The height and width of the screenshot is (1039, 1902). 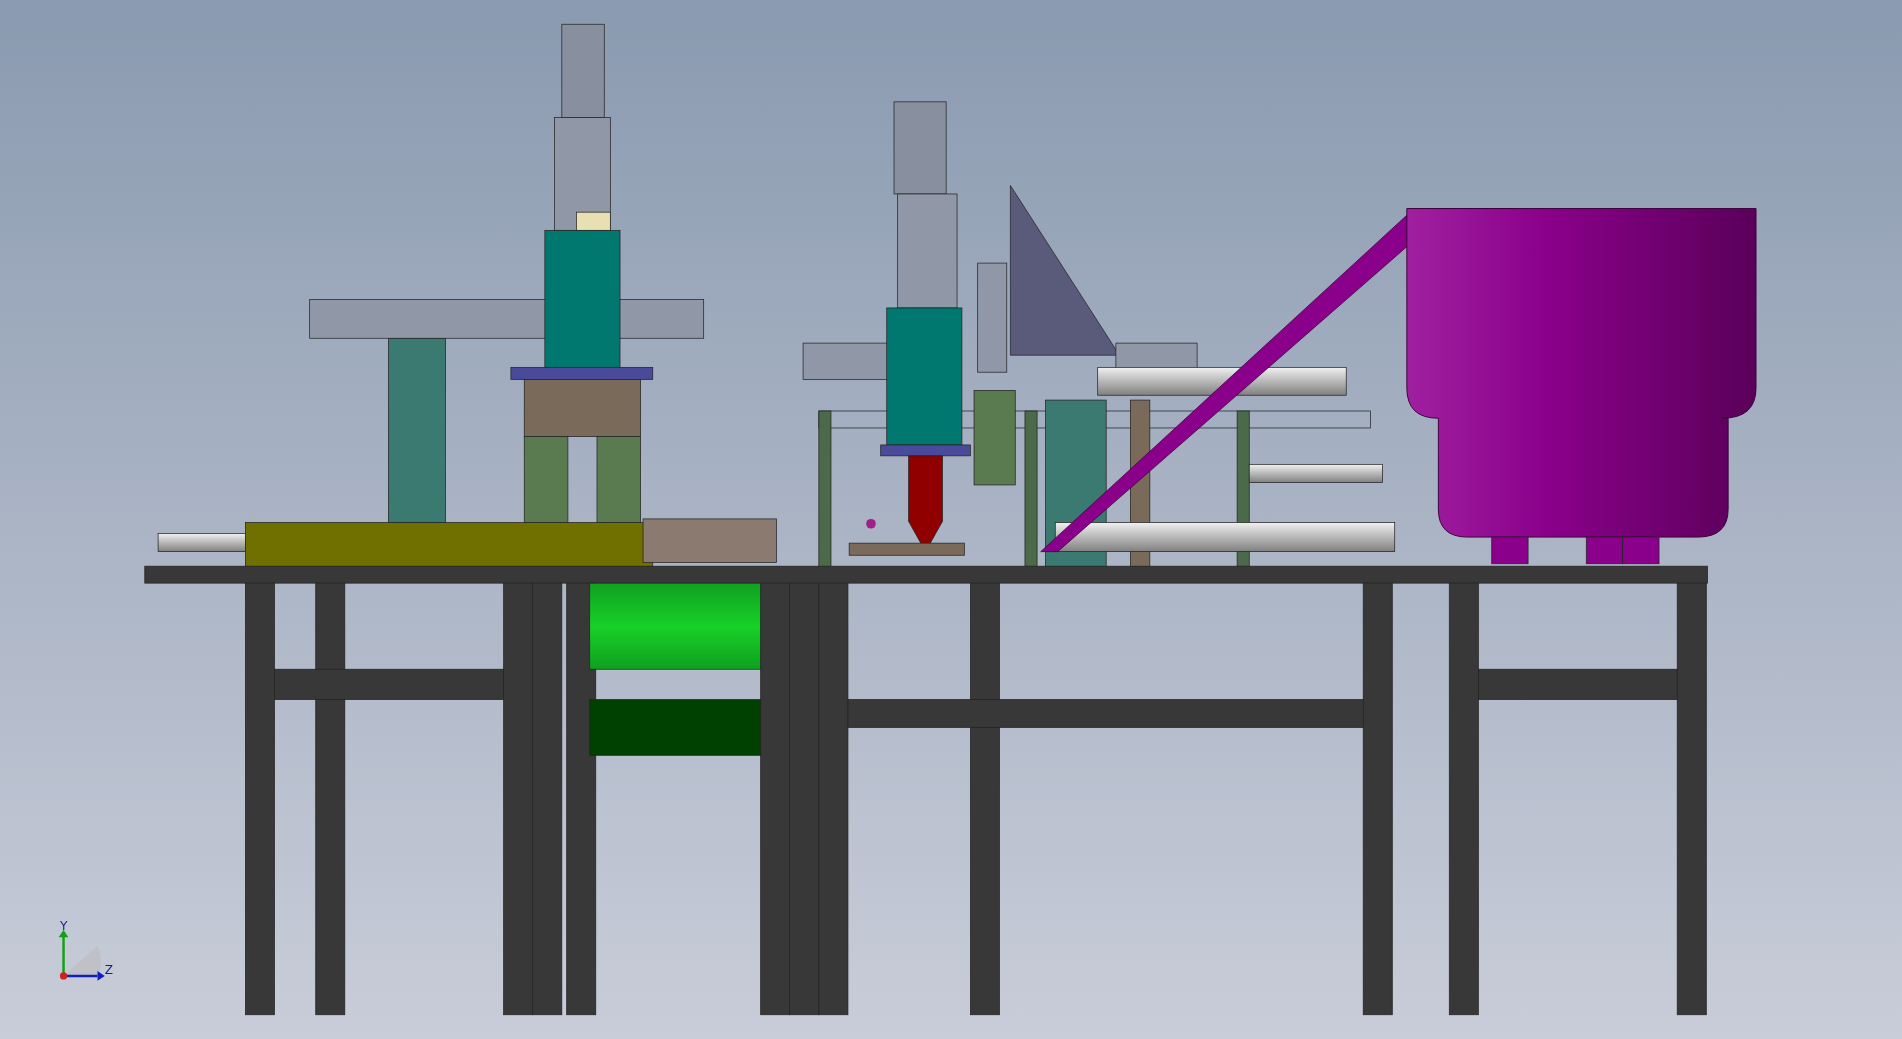 I want to click on axis-triad-icon, so click(x=81, y=955).